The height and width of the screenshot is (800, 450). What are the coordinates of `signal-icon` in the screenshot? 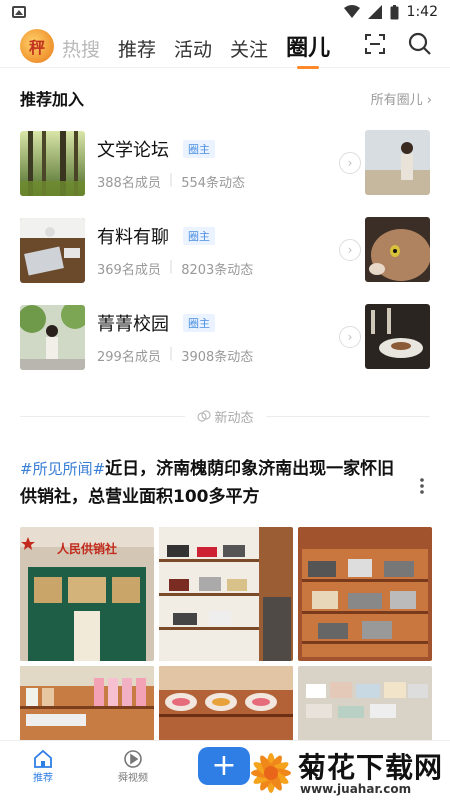 It's located at (374, 12).